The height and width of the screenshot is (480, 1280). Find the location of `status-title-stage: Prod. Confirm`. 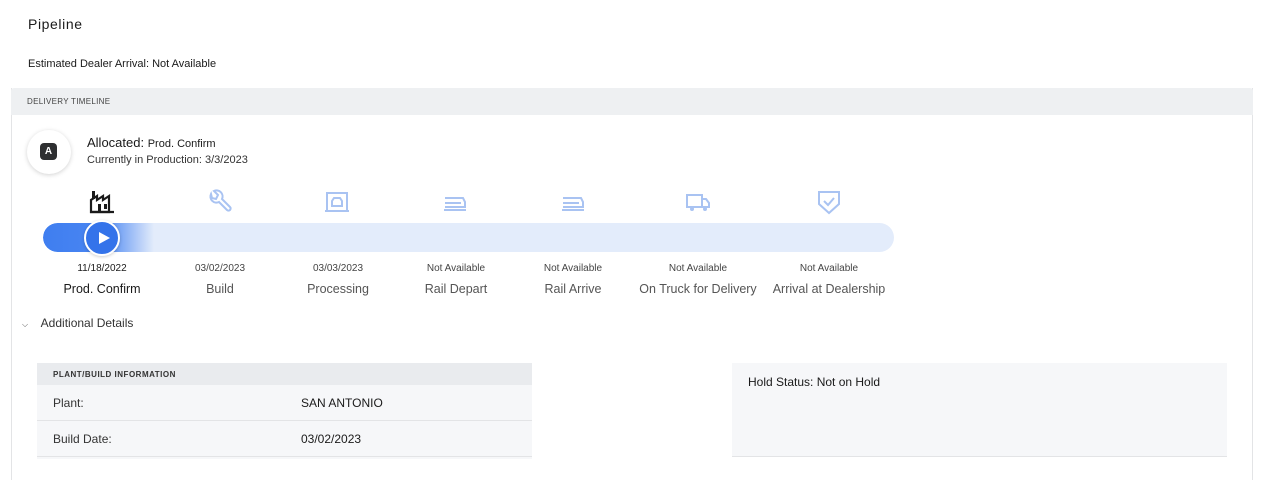

status-title-stage: Prod. Confirm is located at coordinates (181, 144).